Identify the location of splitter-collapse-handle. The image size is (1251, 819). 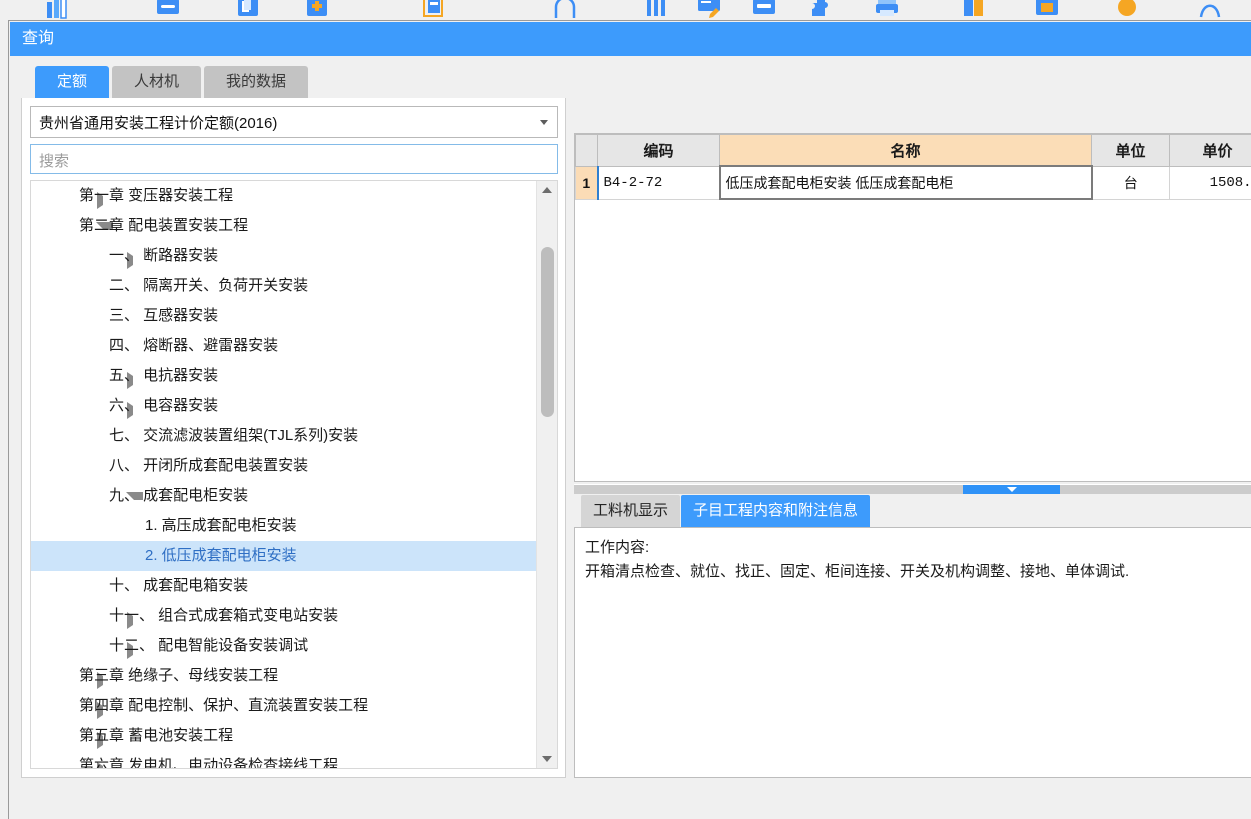
(1011, 489).